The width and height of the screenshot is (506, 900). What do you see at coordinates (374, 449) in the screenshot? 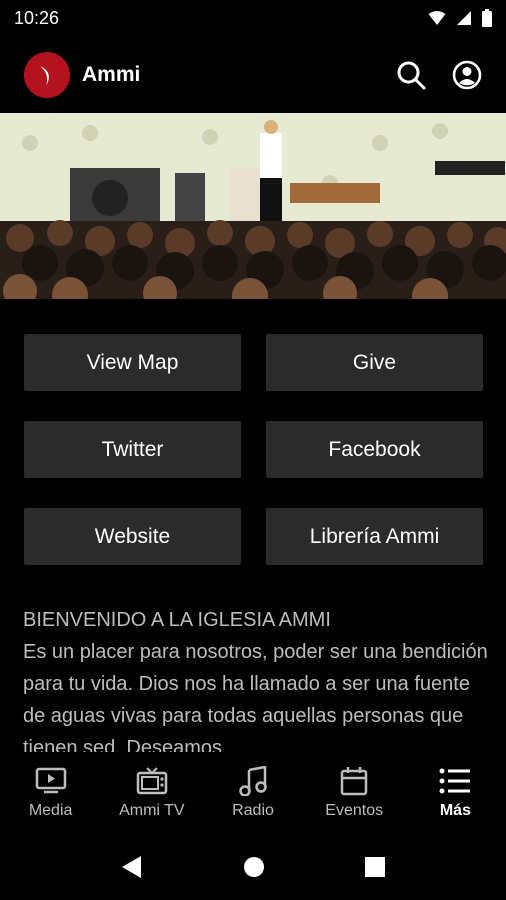
I see `facebook-button: Facebook` at bounding box center [374, 449].